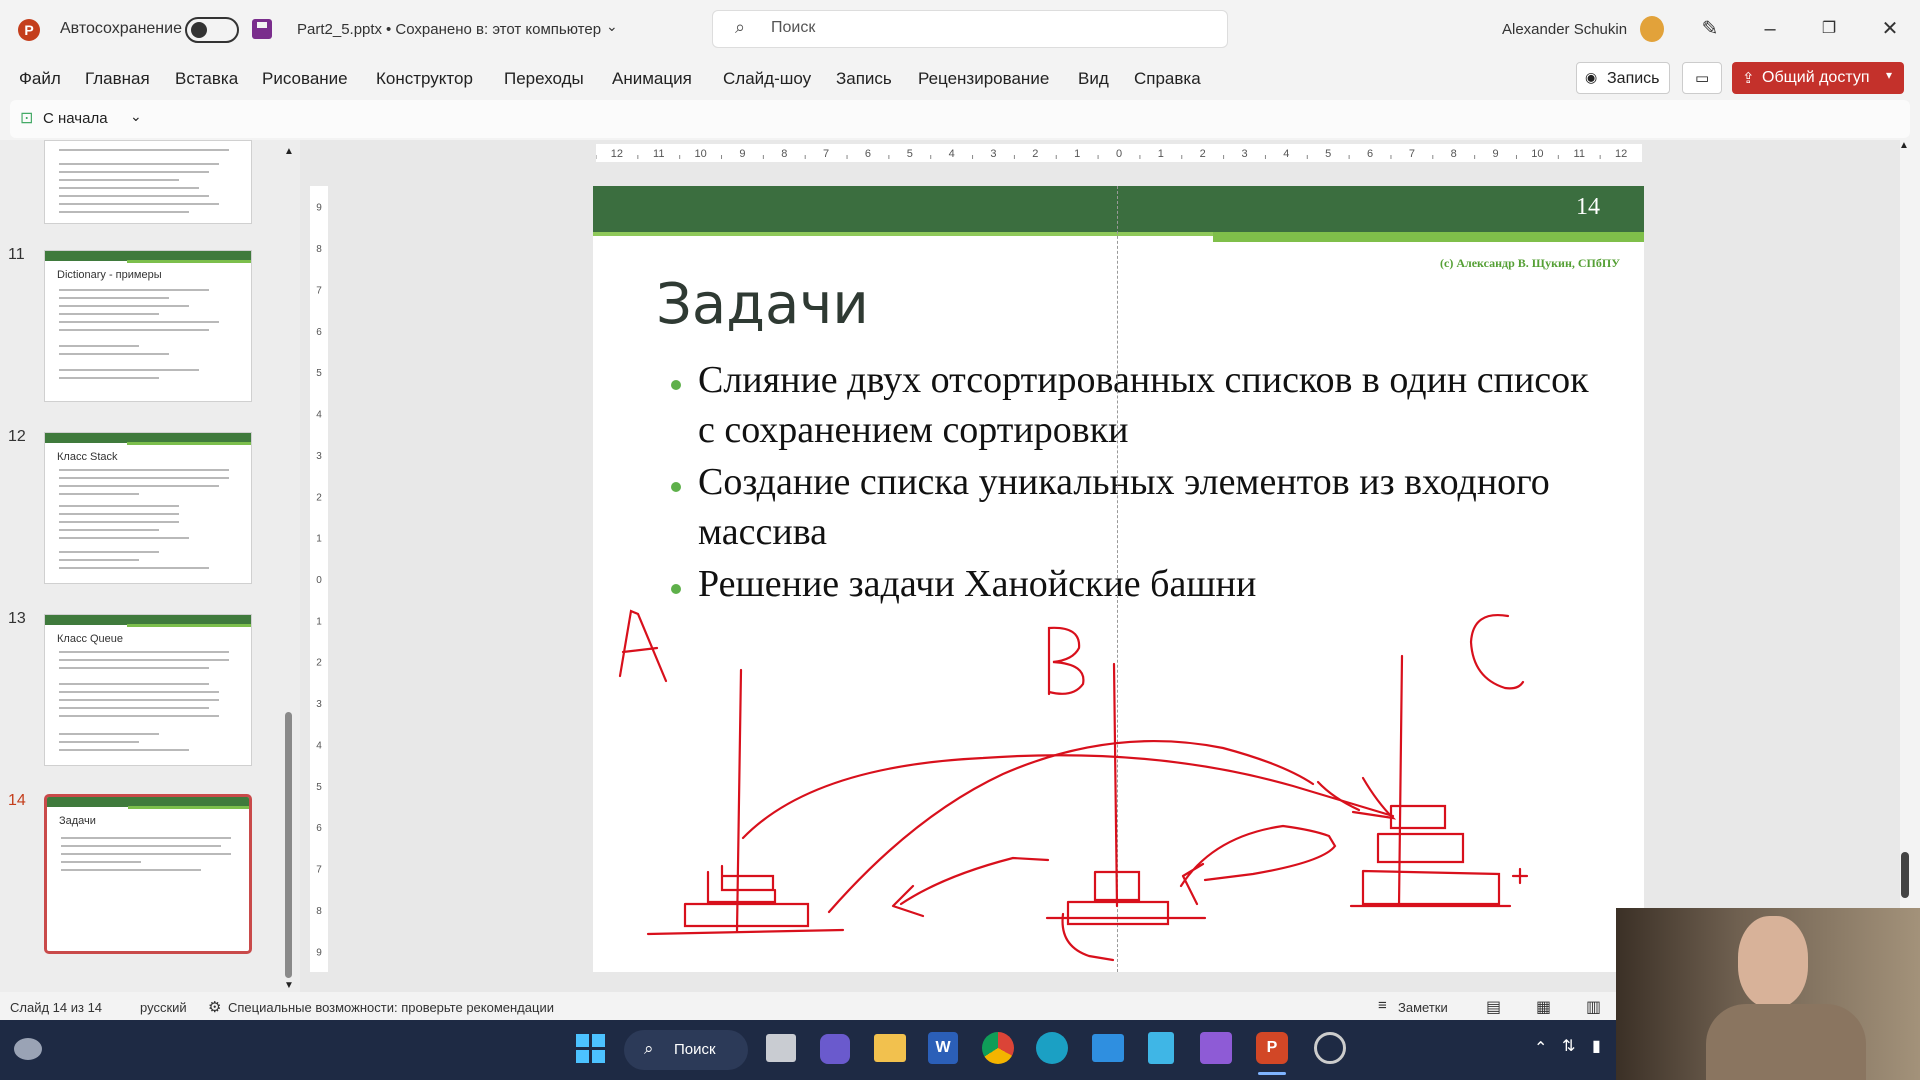 The height and width of the screenshot is (1080, 1920). Describe the element at coordinates (998, 1048) in the screenshot. I see `chrome-icon` at that location.